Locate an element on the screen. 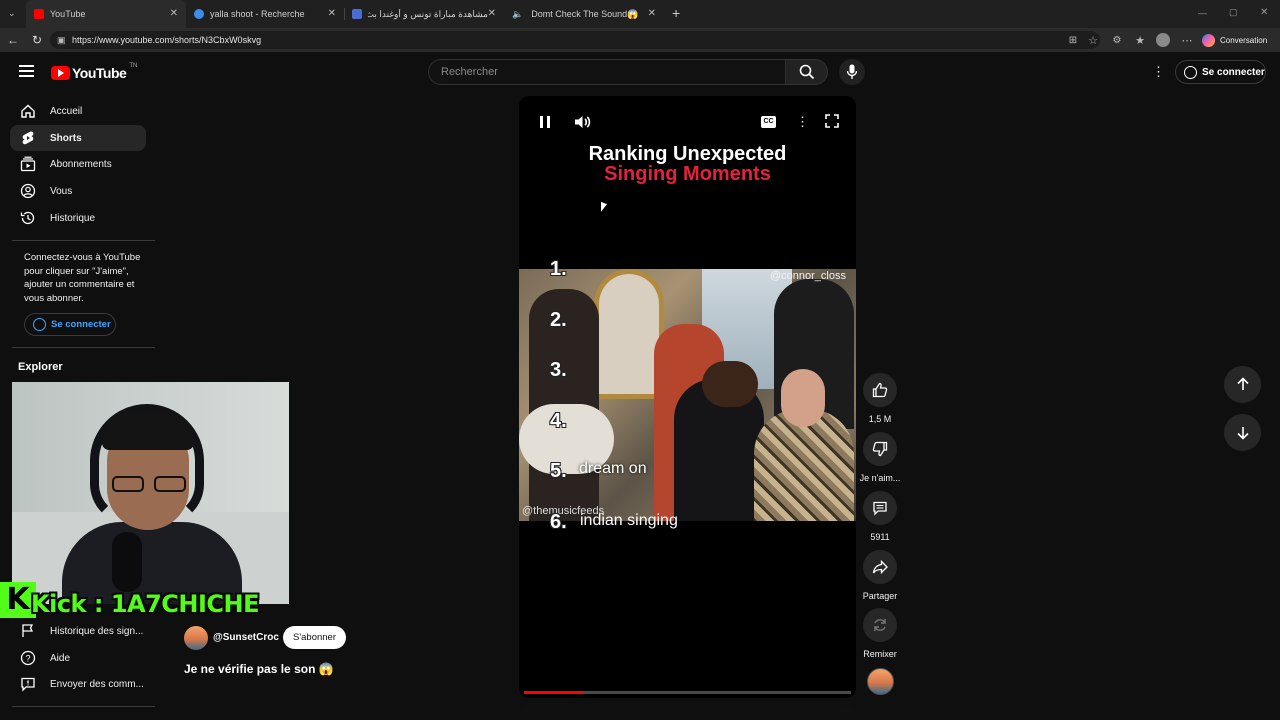  copilot-button: Conversation is located at coordinates (1239, 40).